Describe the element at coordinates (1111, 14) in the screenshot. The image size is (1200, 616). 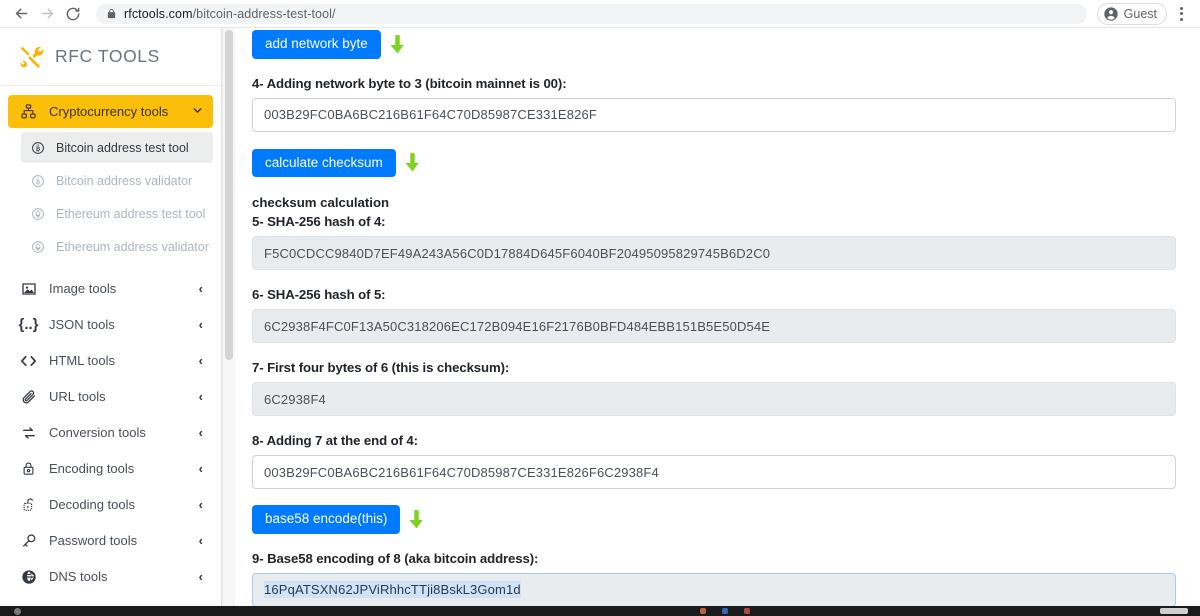
I see `account-circle-icon` at that location.